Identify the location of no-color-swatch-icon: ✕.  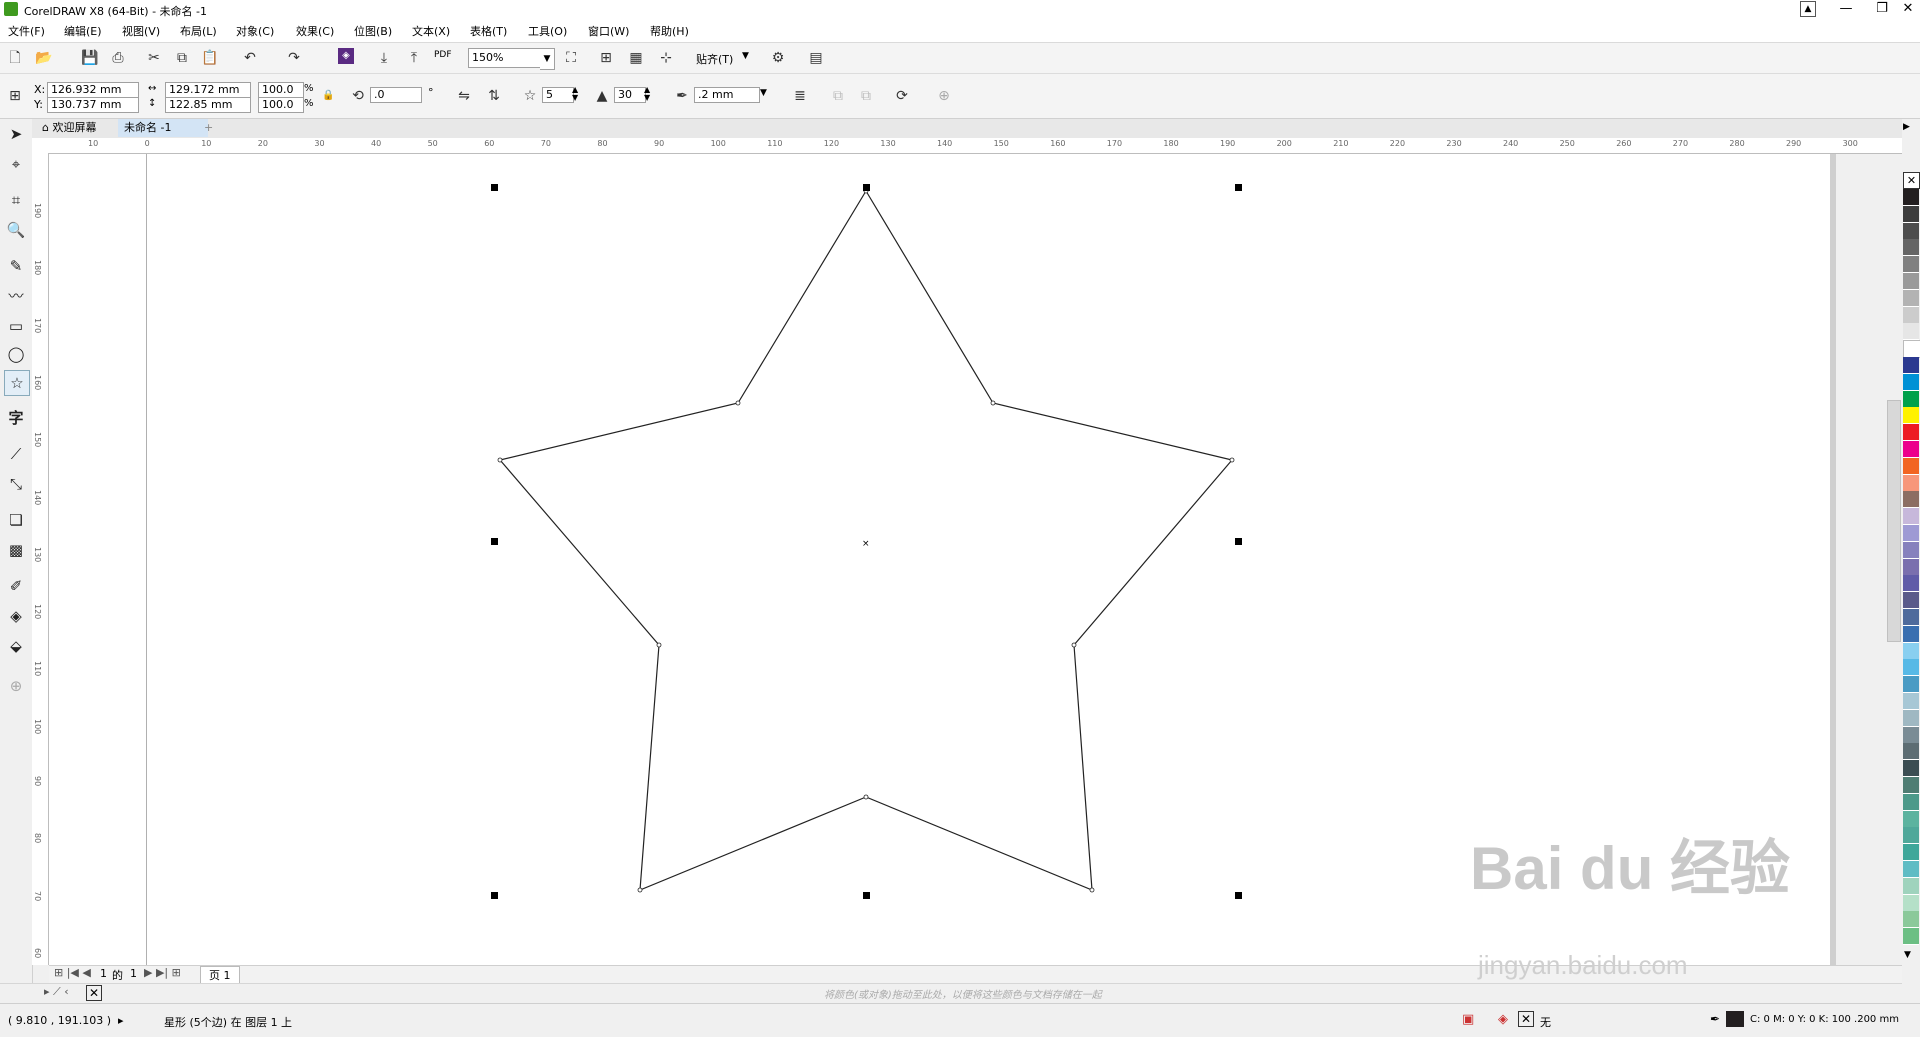
(94, 993).